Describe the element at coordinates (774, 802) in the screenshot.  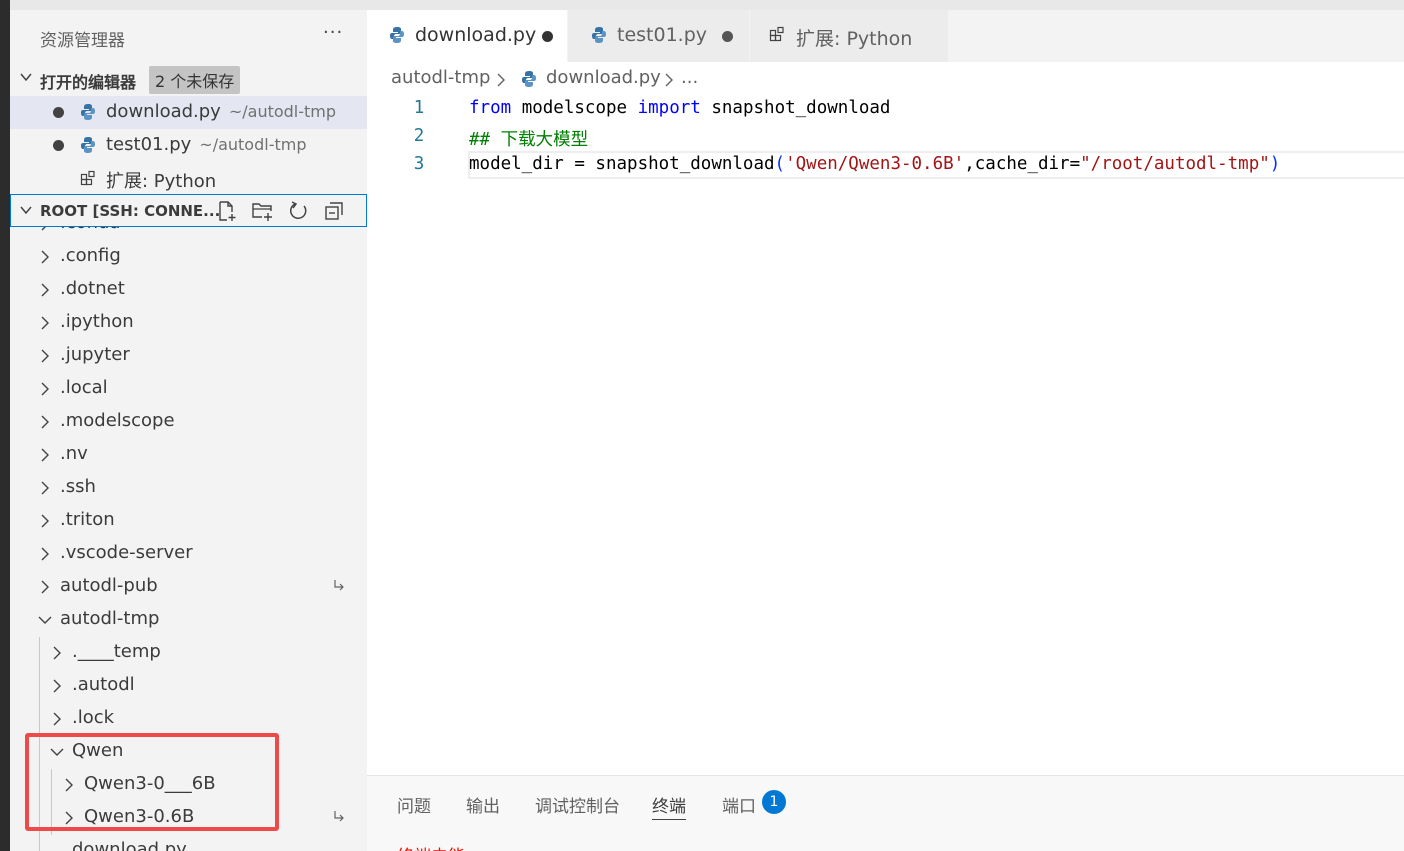
I see `ports-count-badge: 1` at that location.